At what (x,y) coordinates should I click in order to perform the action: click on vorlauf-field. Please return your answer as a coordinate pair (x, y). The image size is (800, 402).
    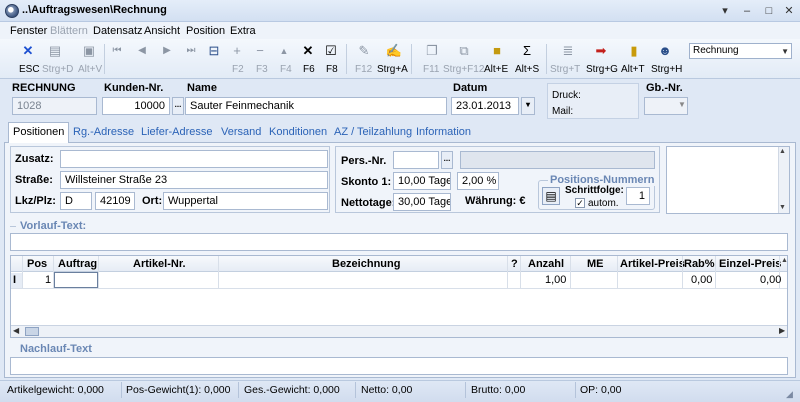
    Looking at the image, I should click on (399, 242).